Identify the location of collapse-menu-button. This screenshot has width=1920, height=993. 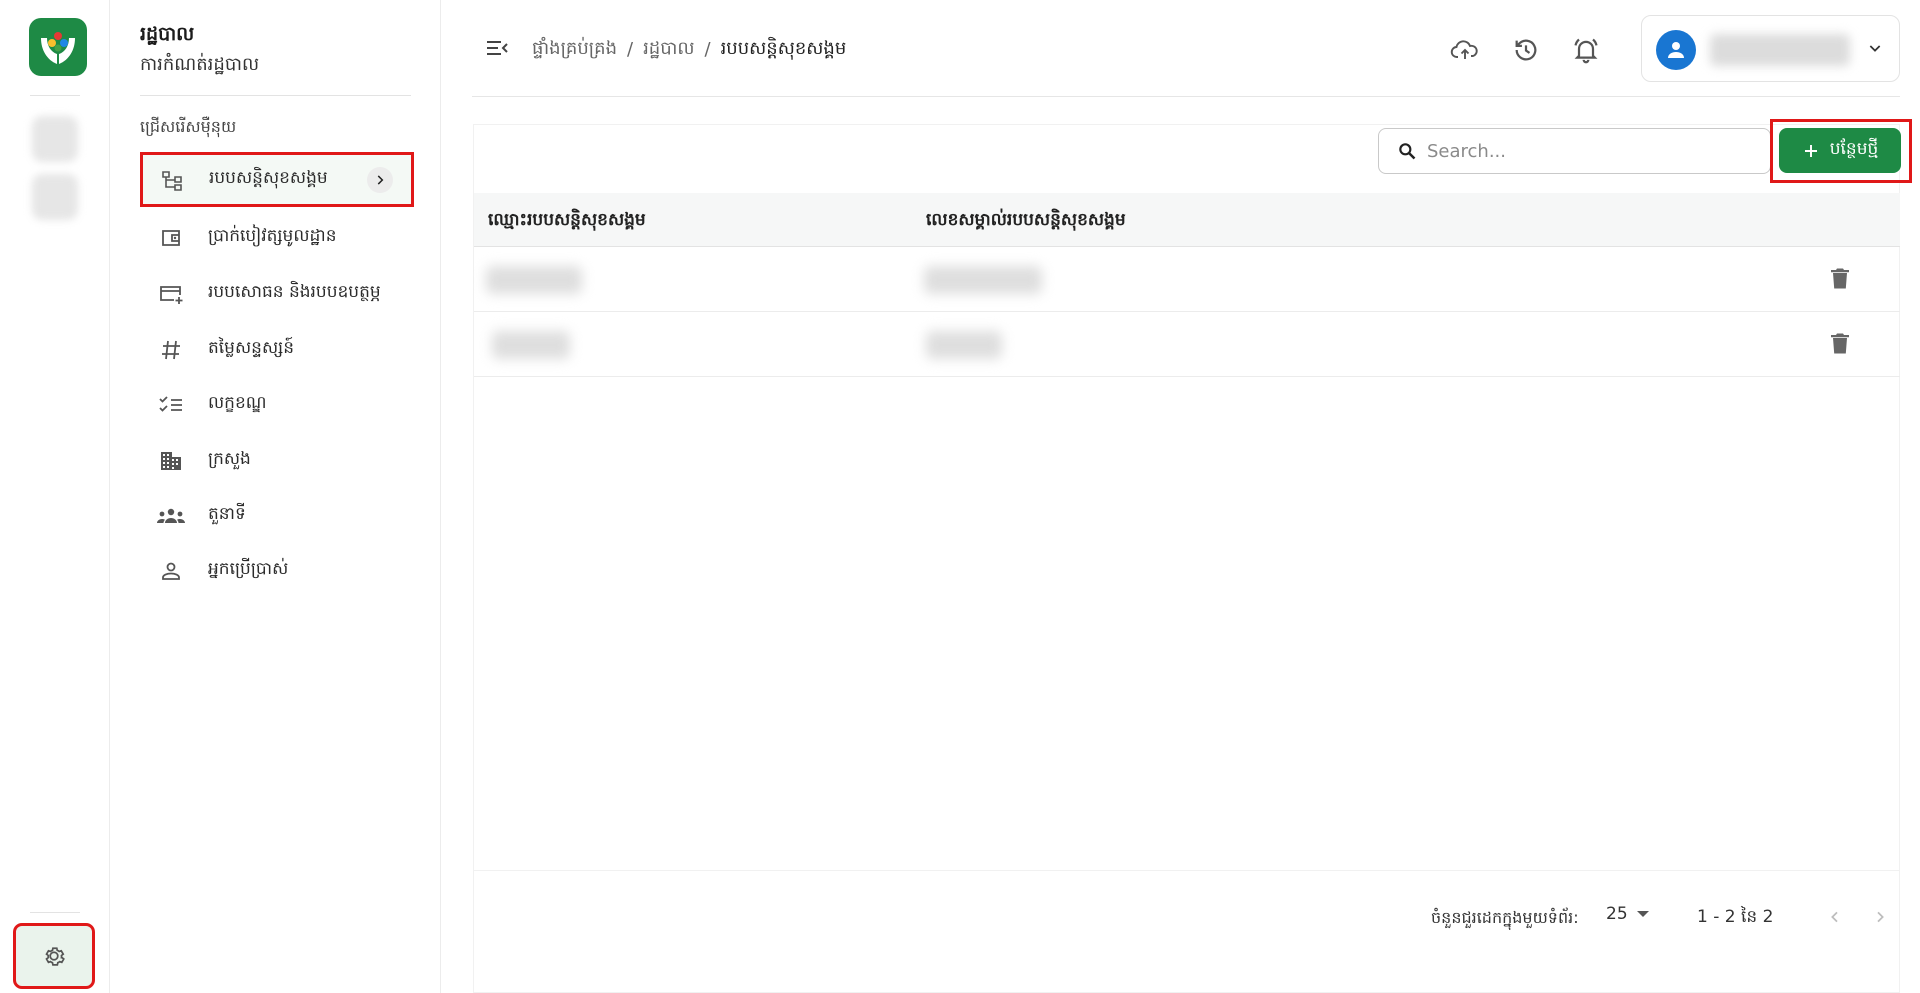
(497, 50).